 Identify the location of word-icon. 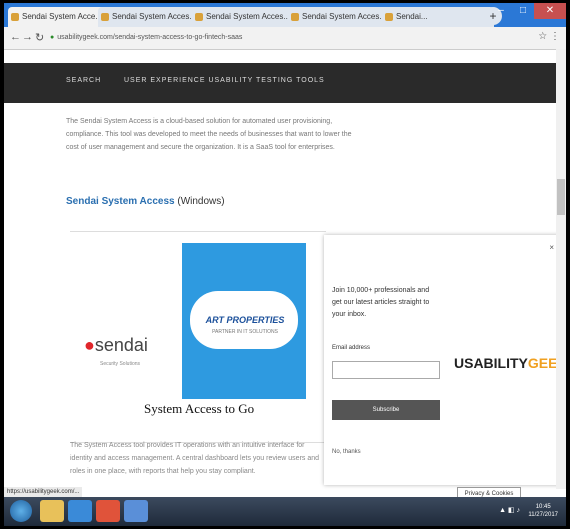
(136, 511).